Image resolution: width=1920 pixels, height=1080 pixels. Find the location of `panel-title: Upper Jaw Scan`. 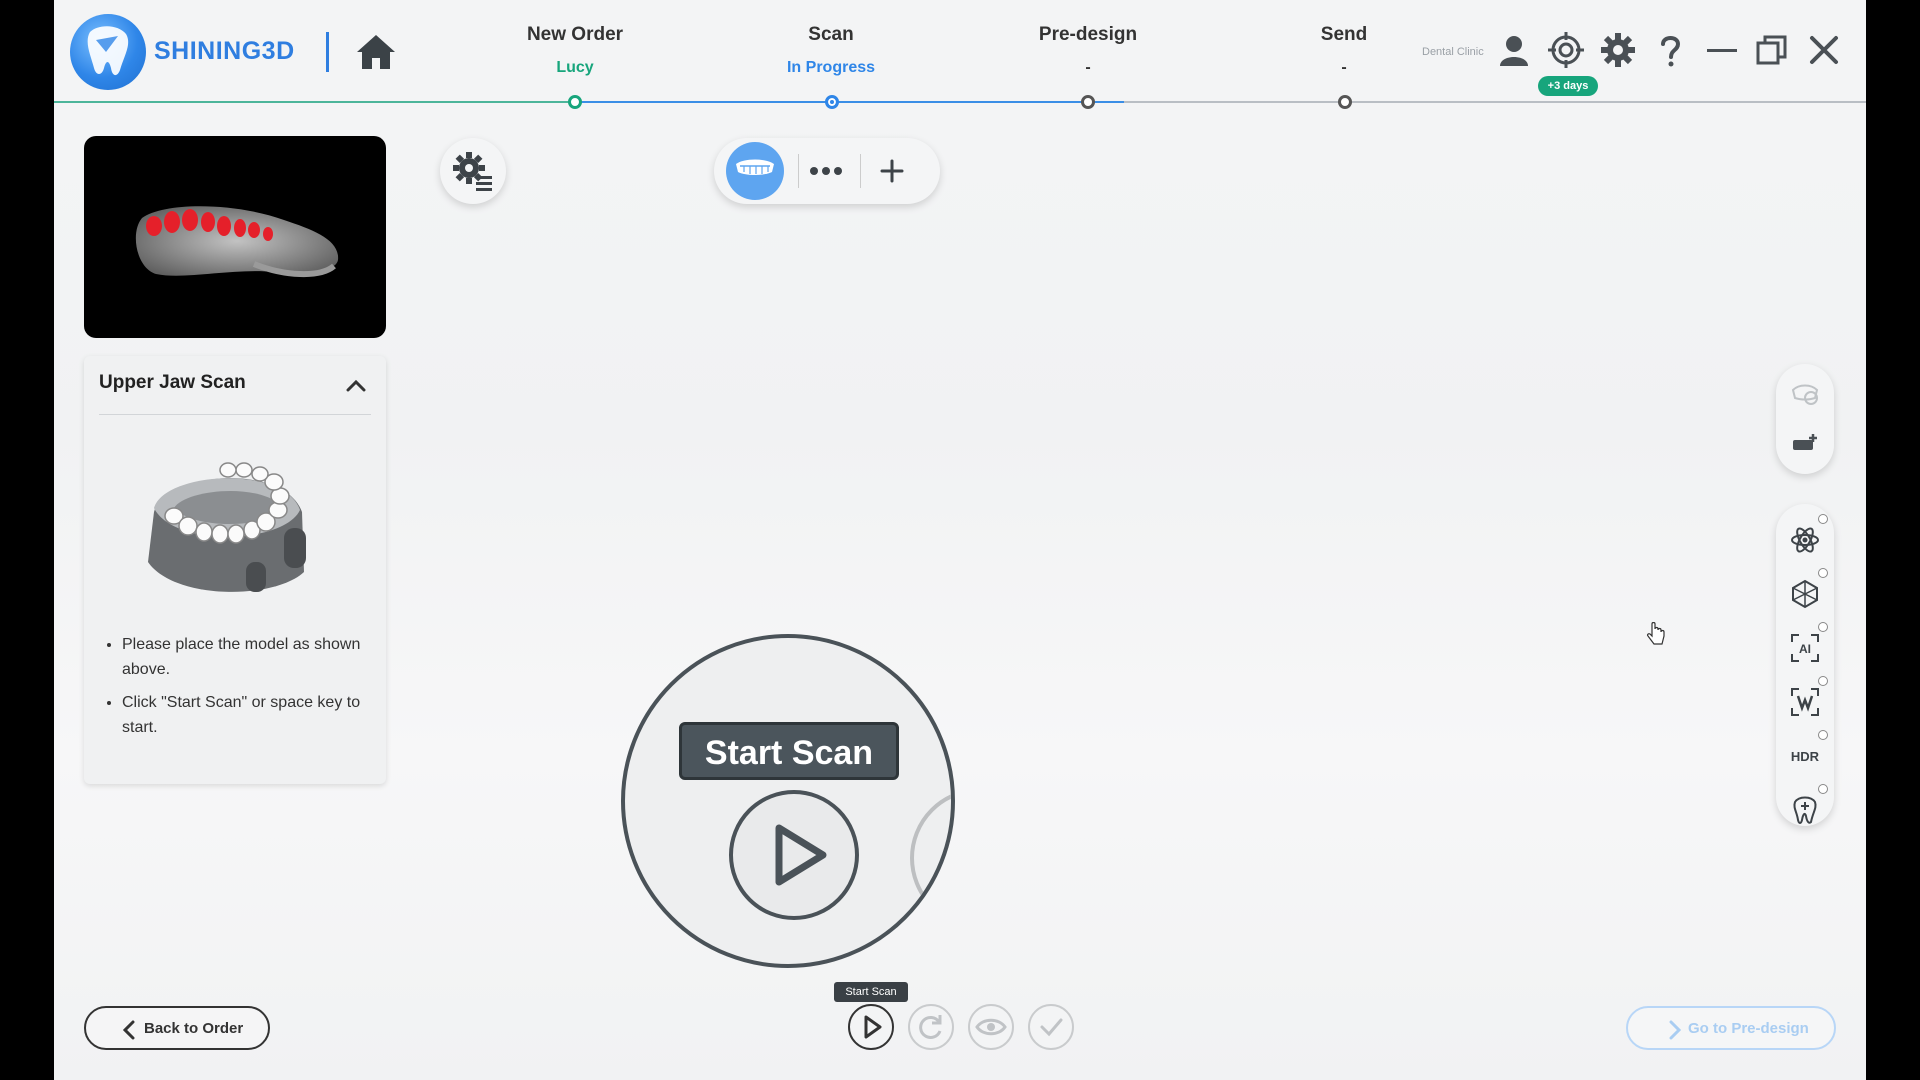

panel-title: Upper Jaw Scan is located at coordinates (172, 382).